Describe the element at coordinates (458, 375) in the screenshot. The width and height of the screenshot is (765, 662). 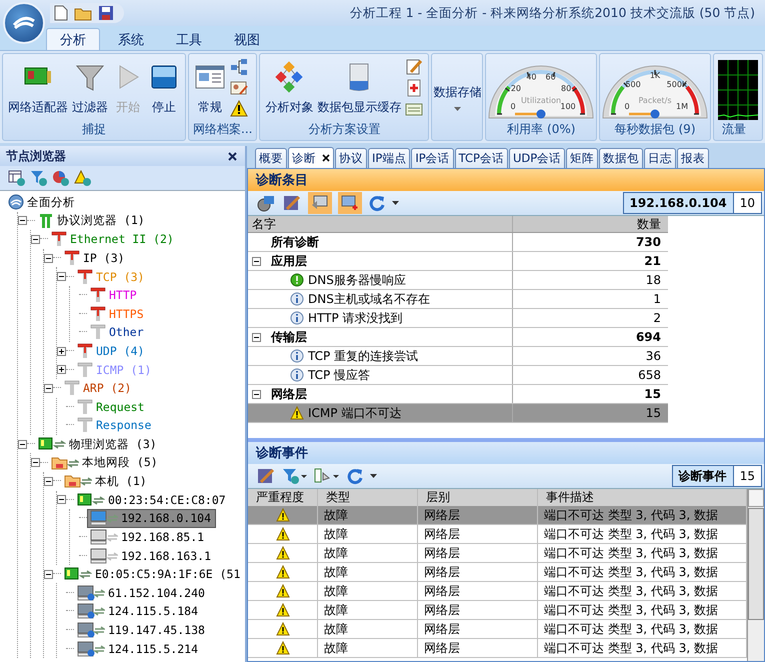
I see `diagnosis-row: TCP 慢应答 658` at that location.